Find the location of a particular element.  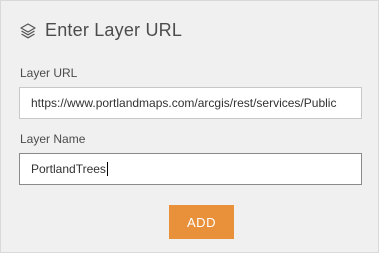

panel-title: Enter Layer URL is located at coordinates (114, 30).